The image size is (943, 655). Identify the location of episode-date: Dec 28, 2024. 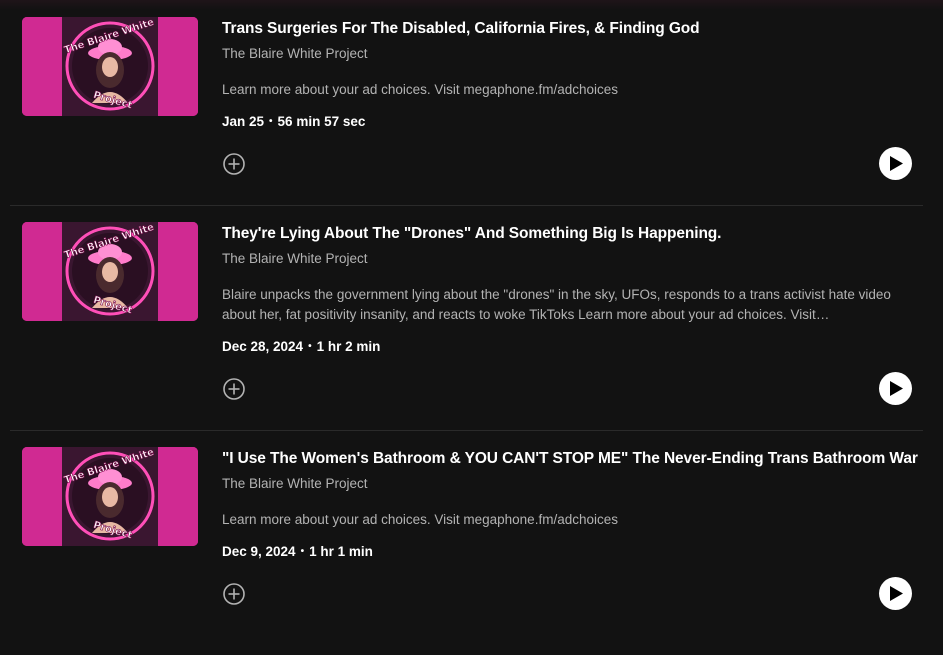
(263, 346).